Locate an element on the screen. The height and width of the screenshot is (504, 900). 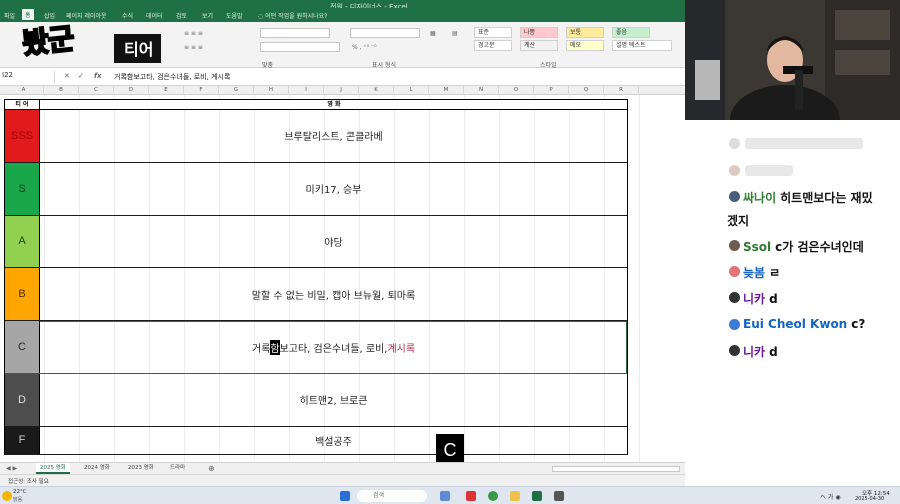
tray-icons: ヘ 가 ◉ is located at coordinates (830, 496).